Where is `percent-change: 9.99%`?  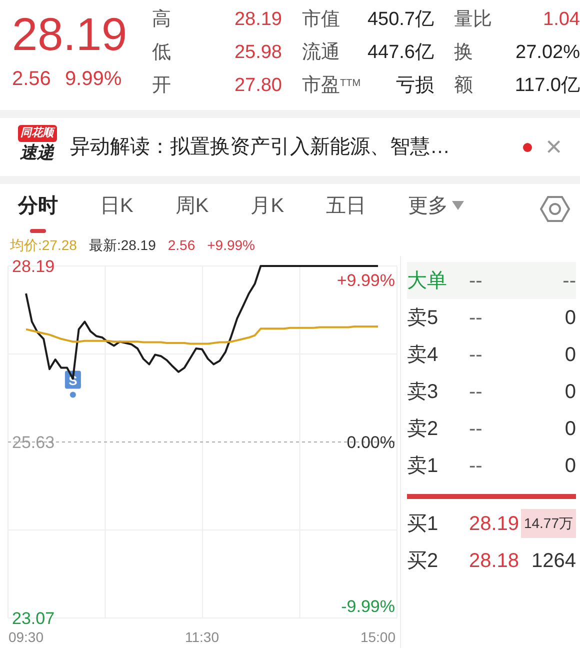
percent-change: 9.99% is located at coordinates (93, 79).